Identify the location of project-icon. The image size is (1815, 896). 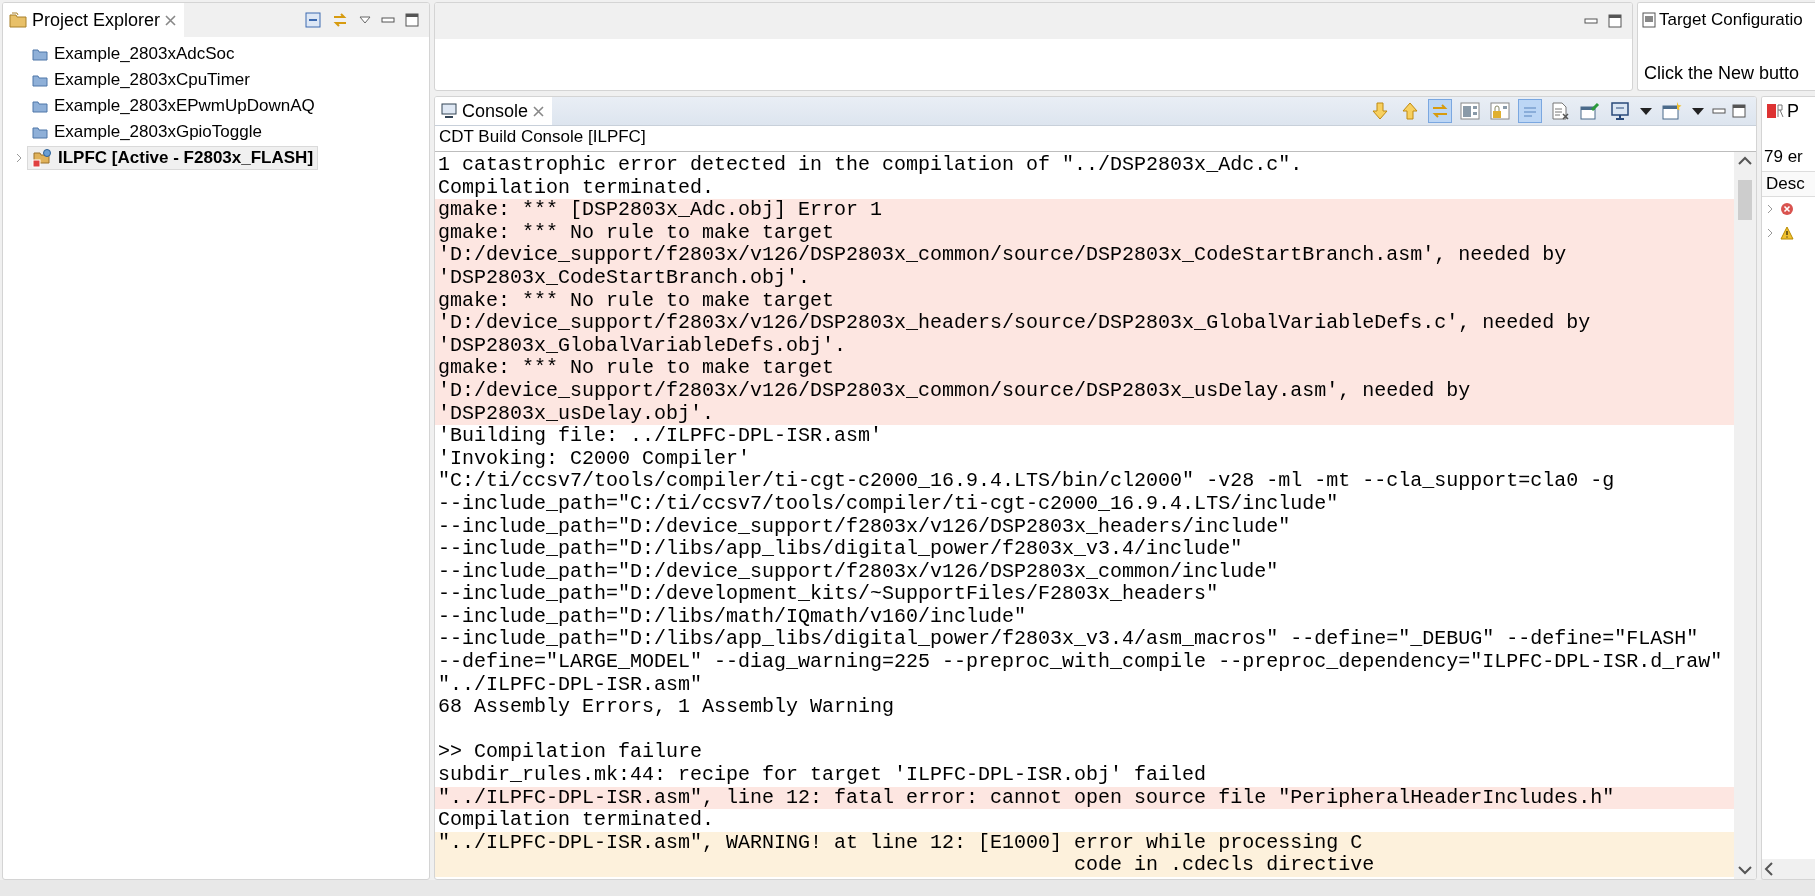
(42, 158).